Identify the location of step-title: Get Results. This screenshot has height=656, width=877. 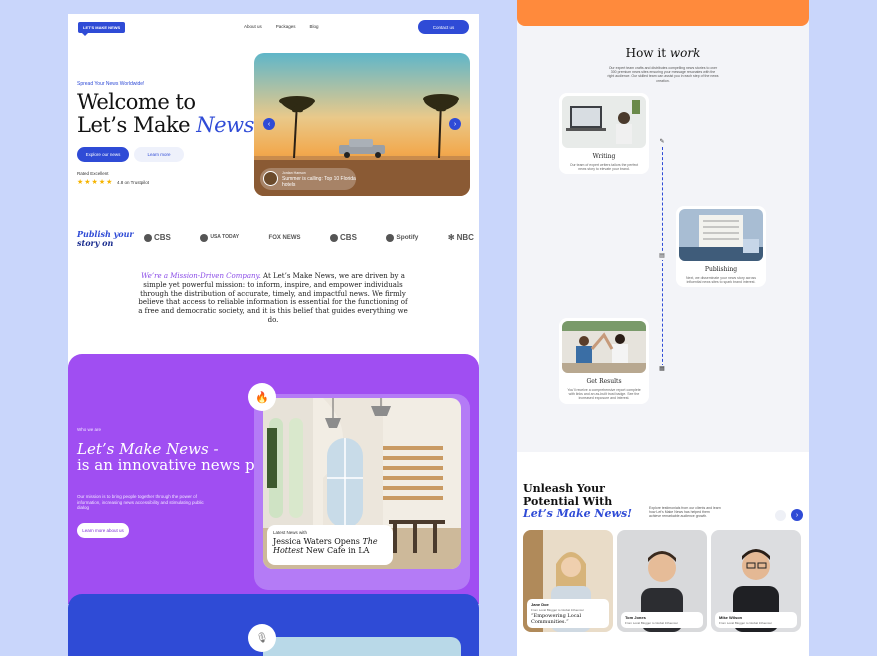
(604, 381).